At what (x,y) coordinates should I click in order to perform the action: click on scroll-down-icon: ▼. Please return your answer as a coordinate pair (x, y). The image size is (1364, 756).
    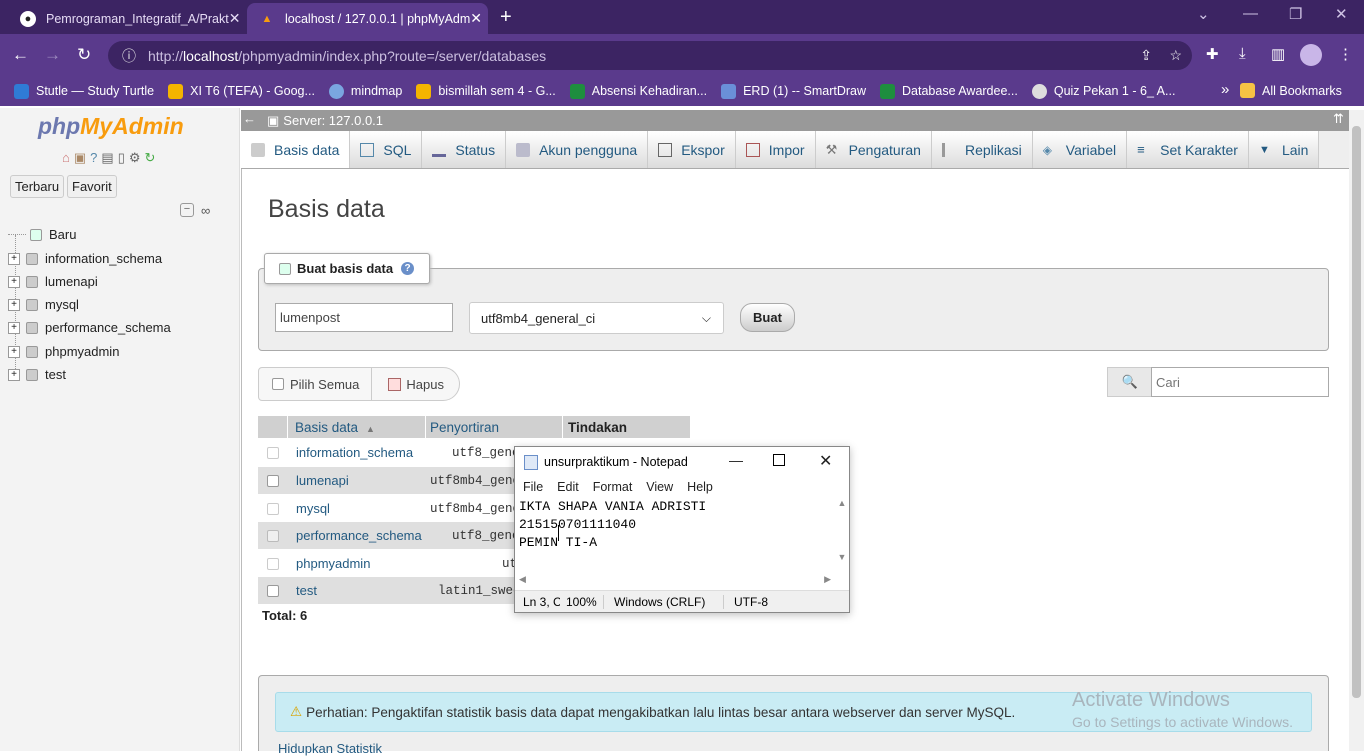
    Looking at the image, I should click on (842, 557).